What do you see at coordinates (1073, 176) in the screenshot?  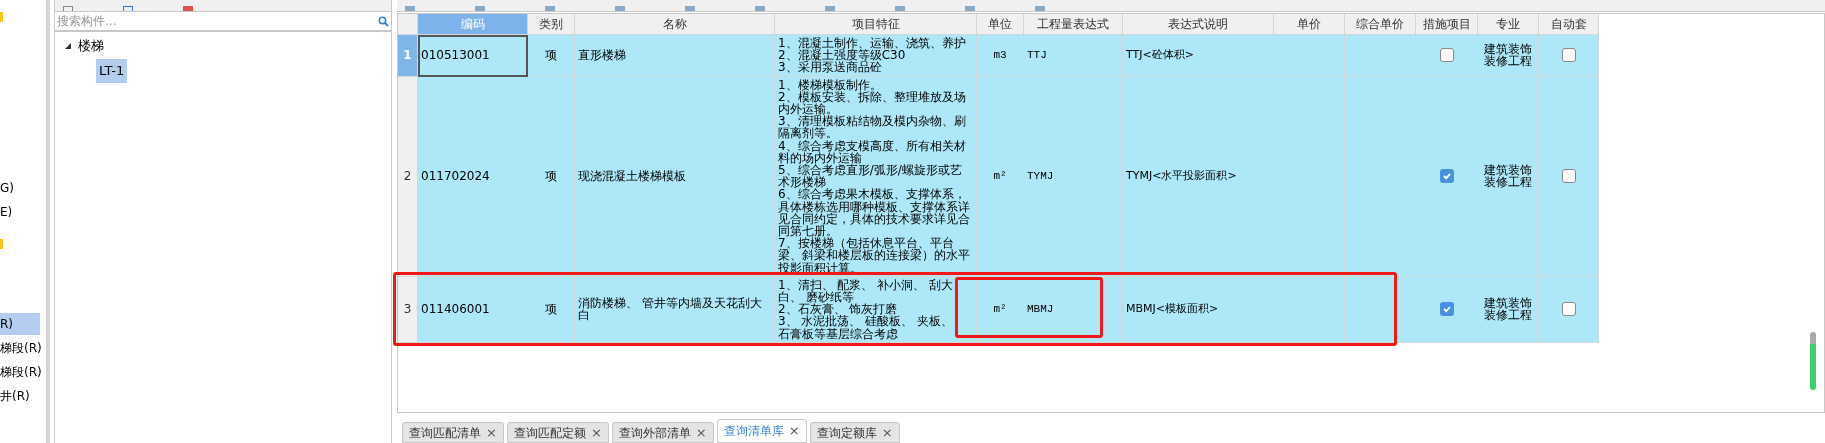 I see `table-cell: TYMJ` at bounding box center [1073, 176].